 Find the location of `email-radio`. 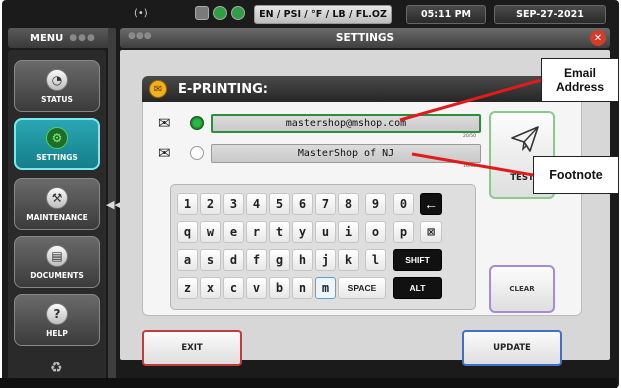

email-radio is located at coordinates (197, 123).